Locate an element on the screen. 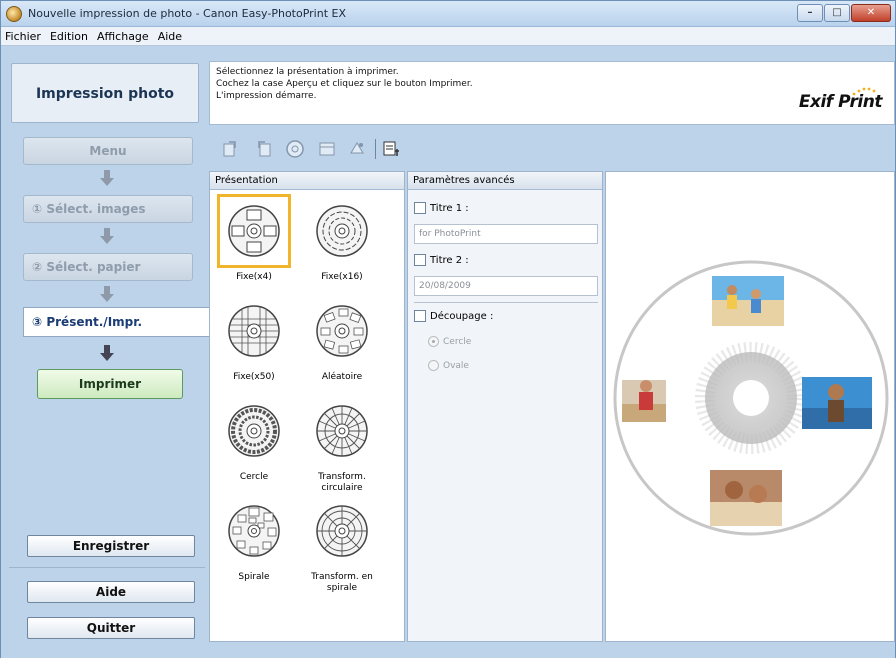 This screenshot has height=658, width=896. grid-icon is located at coordinates (327, 149).